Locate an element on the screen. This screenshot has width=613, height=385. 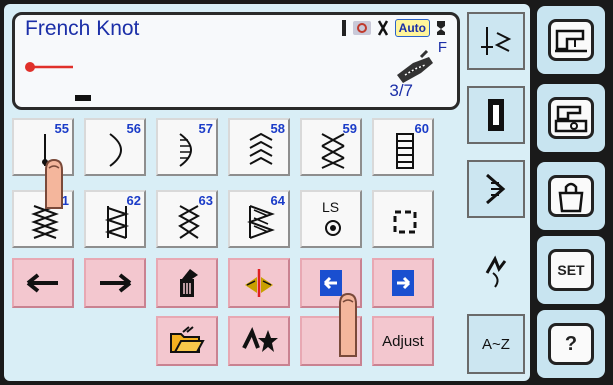
insert-after-button is located at coordinates (403, 283).